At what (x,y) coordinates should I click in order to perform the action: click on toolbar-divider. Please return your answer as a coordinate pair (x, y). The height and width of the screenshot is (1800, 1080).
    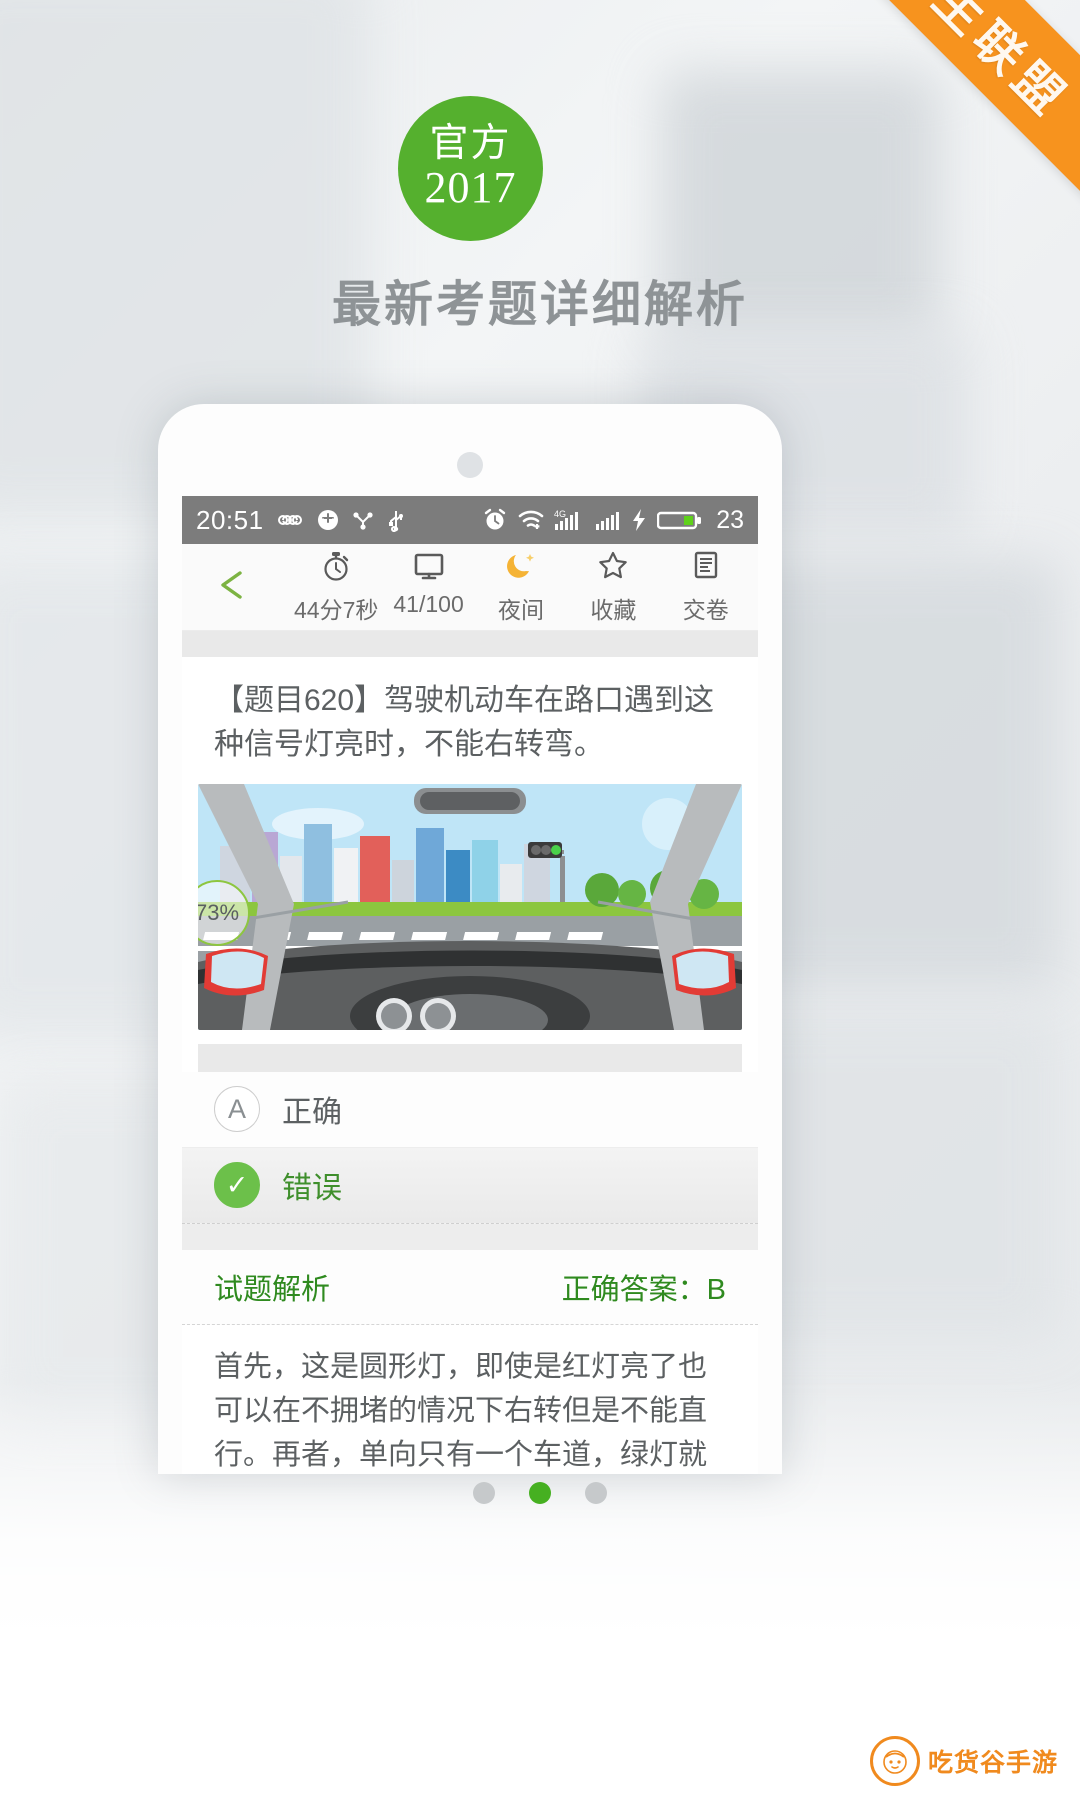
    Looking at the image, I should click on (470, 644).